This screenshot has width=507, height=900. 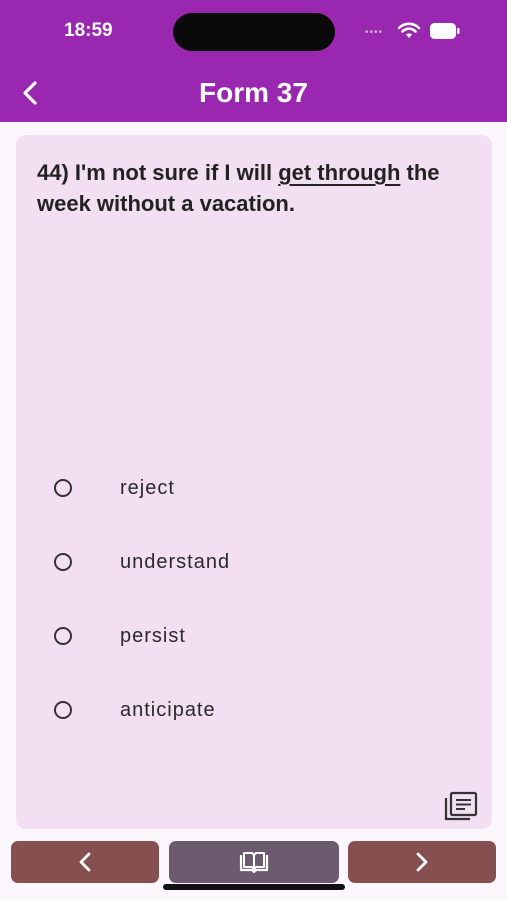 I want to click on battery-icon, so click(x=445, y=31).